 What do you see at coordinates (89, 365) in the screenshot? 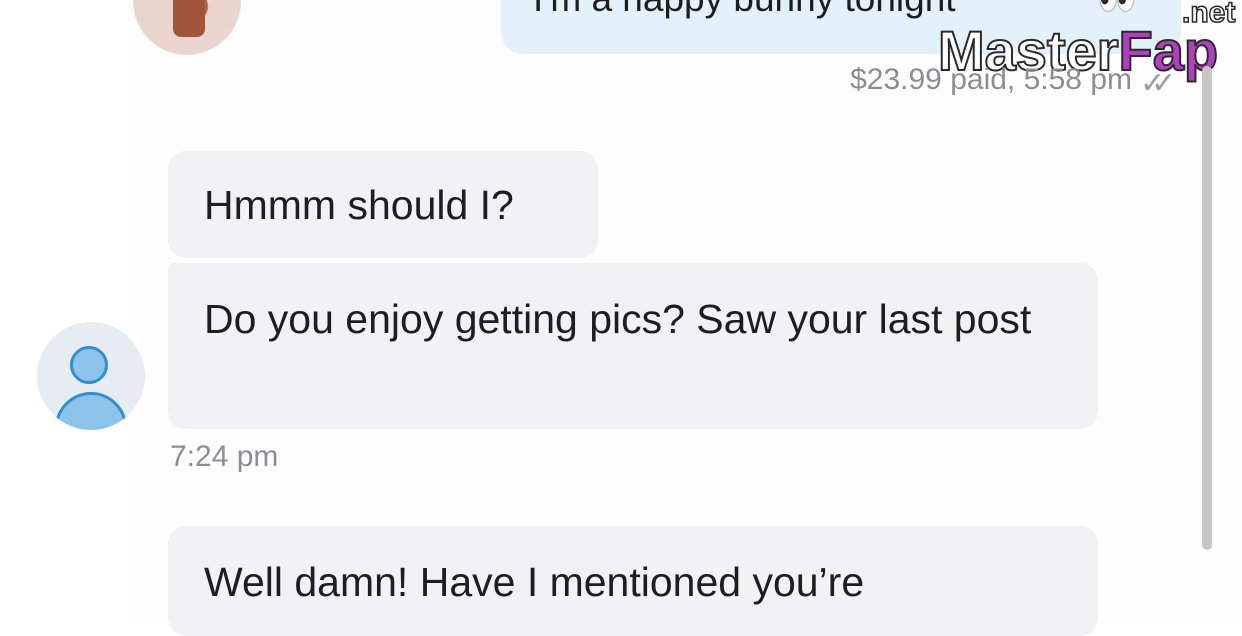
I see `user-icon-head` at bounding box center [89, 365].